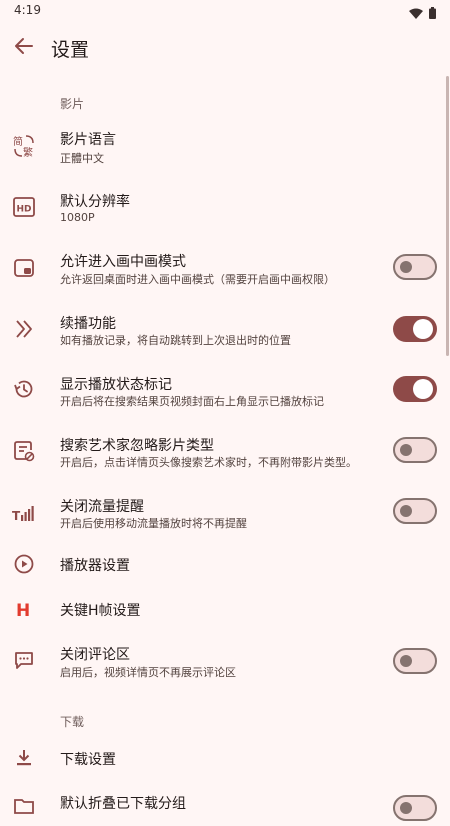 The image size is (450, 826). I want to click on setting-default-resolution: HD 默认分辨率 1080P, so click(225, 209).